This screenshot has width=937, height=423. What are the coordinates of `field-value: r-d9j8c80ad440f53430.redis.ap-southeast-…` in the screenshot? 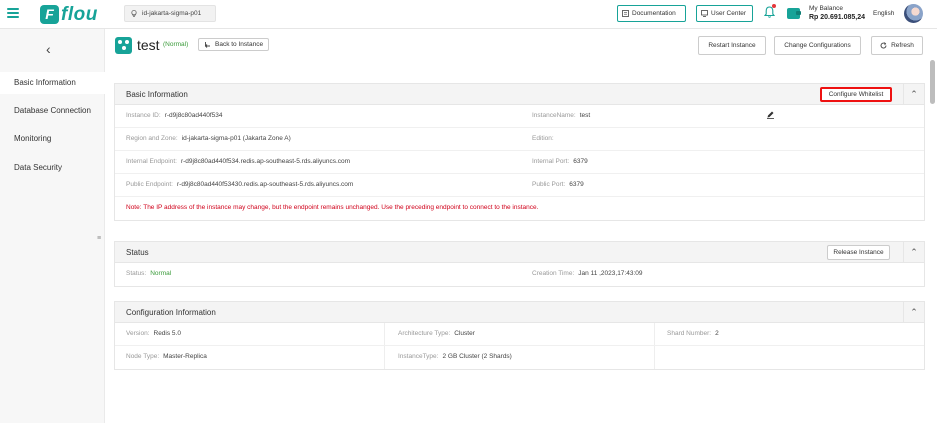 It's located at (265, 184).